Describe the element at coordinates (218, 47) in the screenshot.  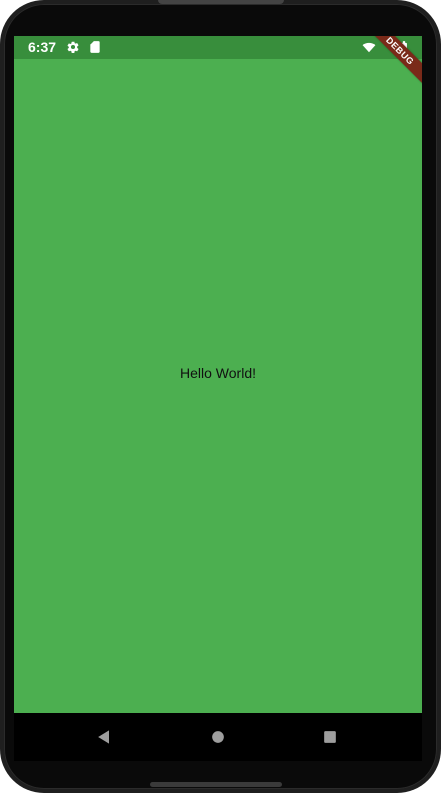
I see `status-bar: 6:37` at that location.